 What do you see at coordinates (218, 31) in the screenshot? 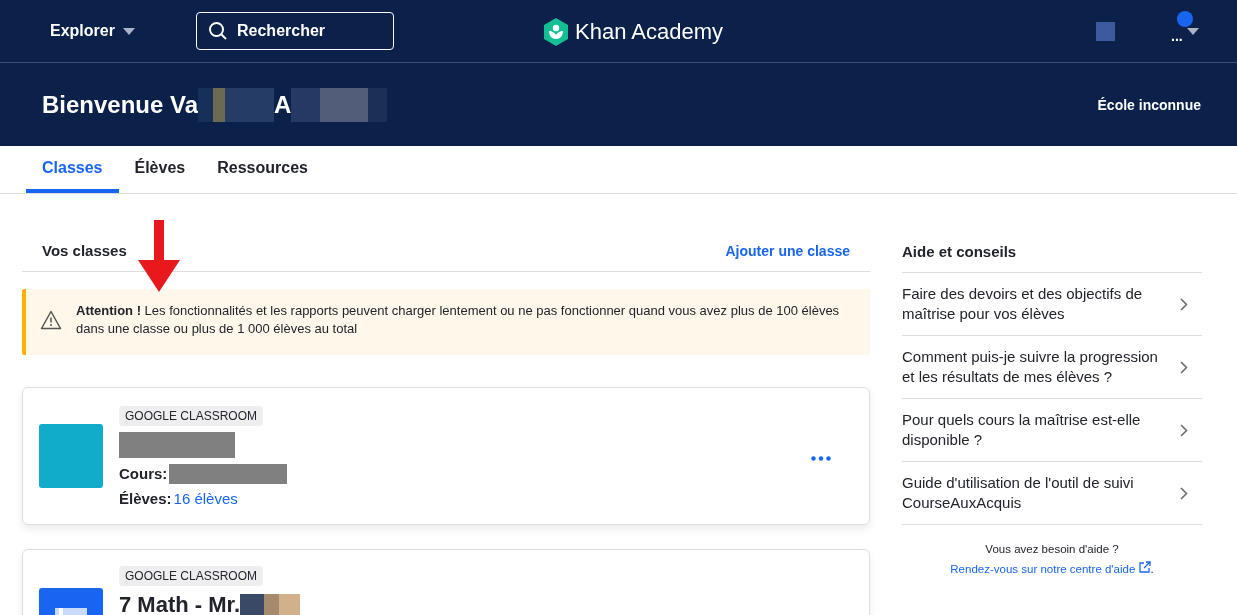
I see `search-icon` at bounding box center [218, 31].